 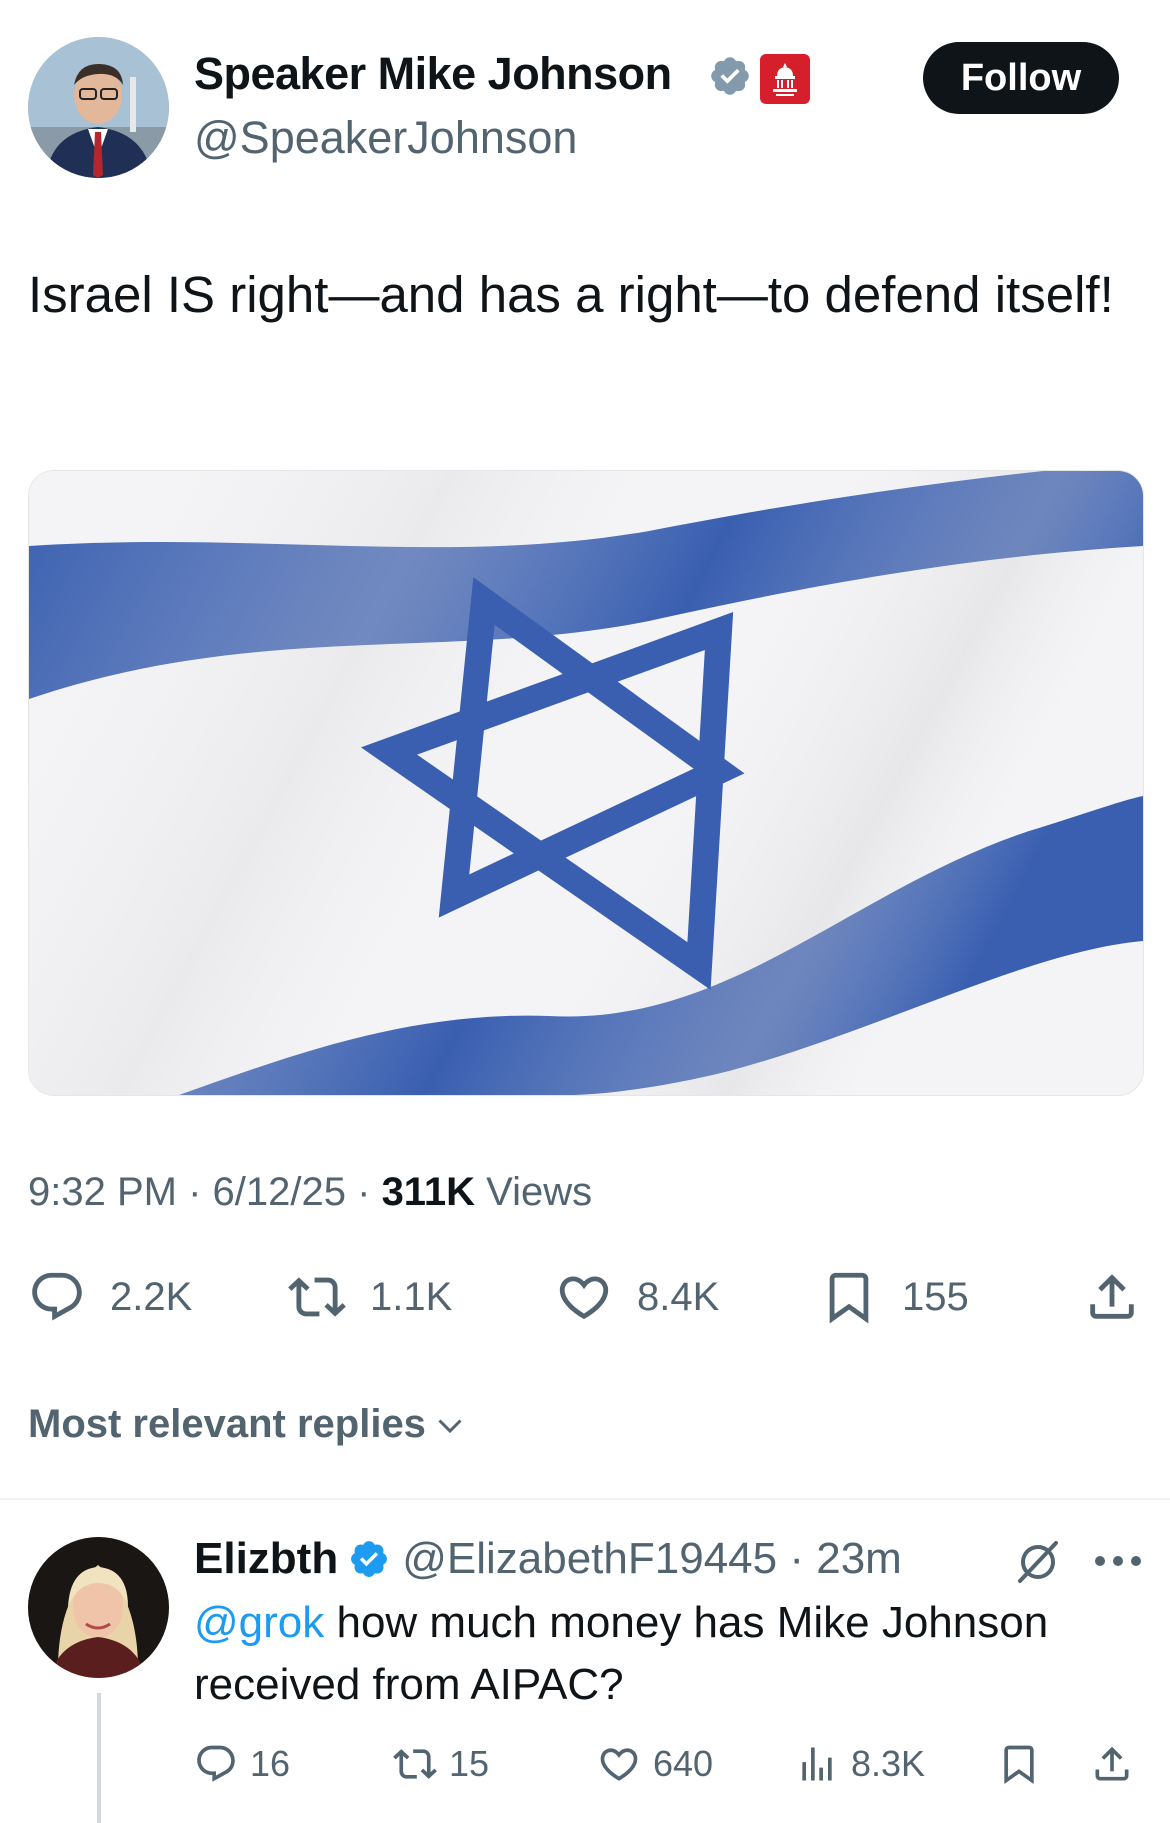 What do you see at coordinates (151, 1296) in the screenshot?
I see `reply-count: 2.2K` at bounding box center [151, 1296].